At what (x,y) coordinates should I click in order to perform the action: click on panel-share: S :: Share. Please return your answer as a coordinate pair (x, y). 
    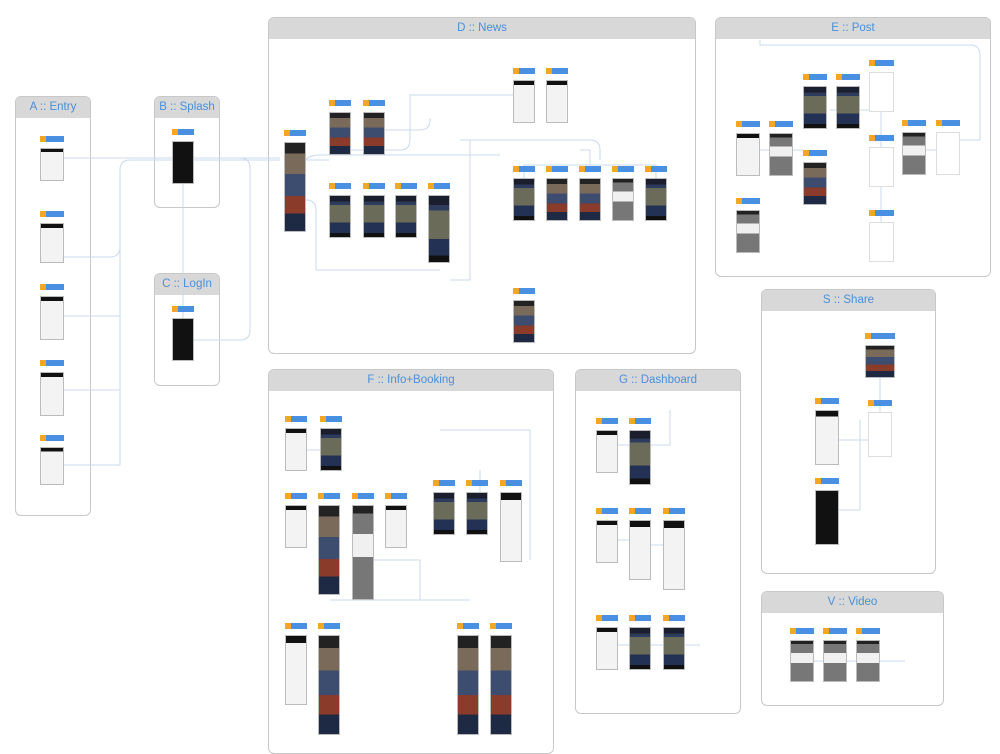
    Looking at the image, I should click on (848, 431).